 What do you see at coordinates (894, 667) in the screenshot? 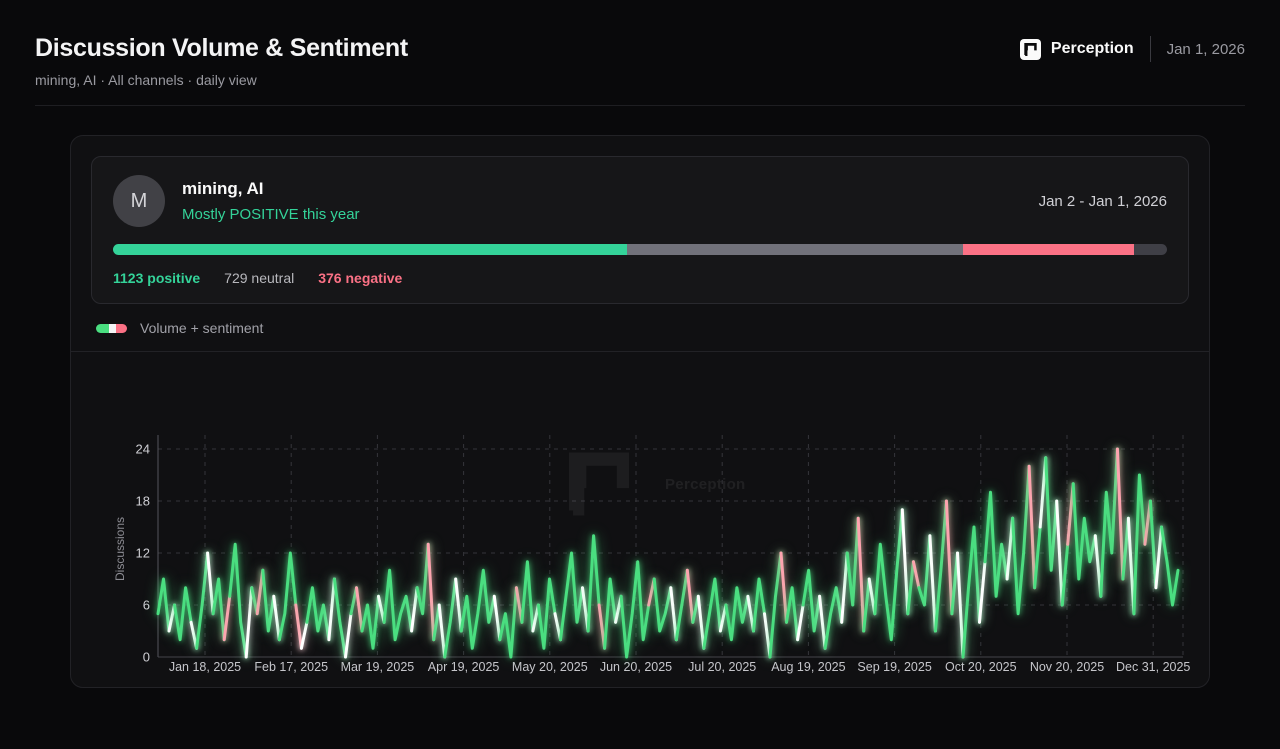
I see `x-tick-label: Sep 19, 2025` at bounding box center [894, 667].